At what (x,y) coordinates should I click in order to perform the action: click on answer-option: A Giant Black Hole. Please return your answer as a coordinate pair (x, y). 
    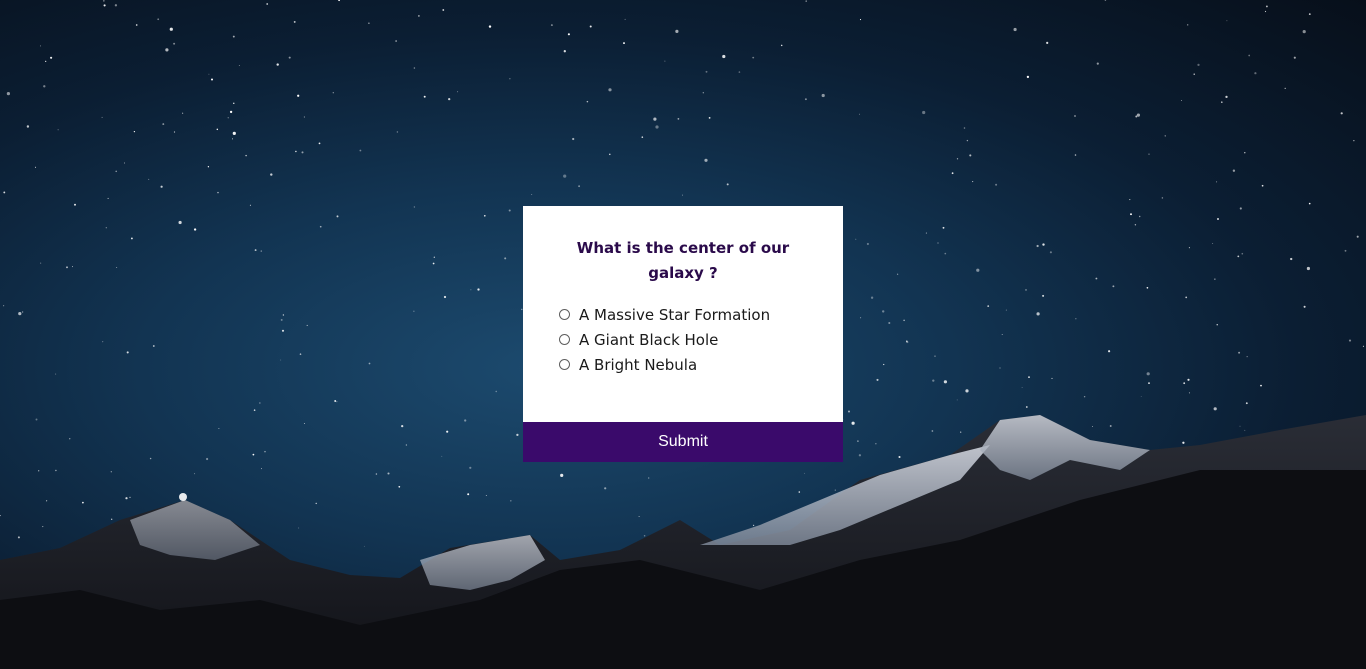
    Looking at the image, I should click on (664, 339).